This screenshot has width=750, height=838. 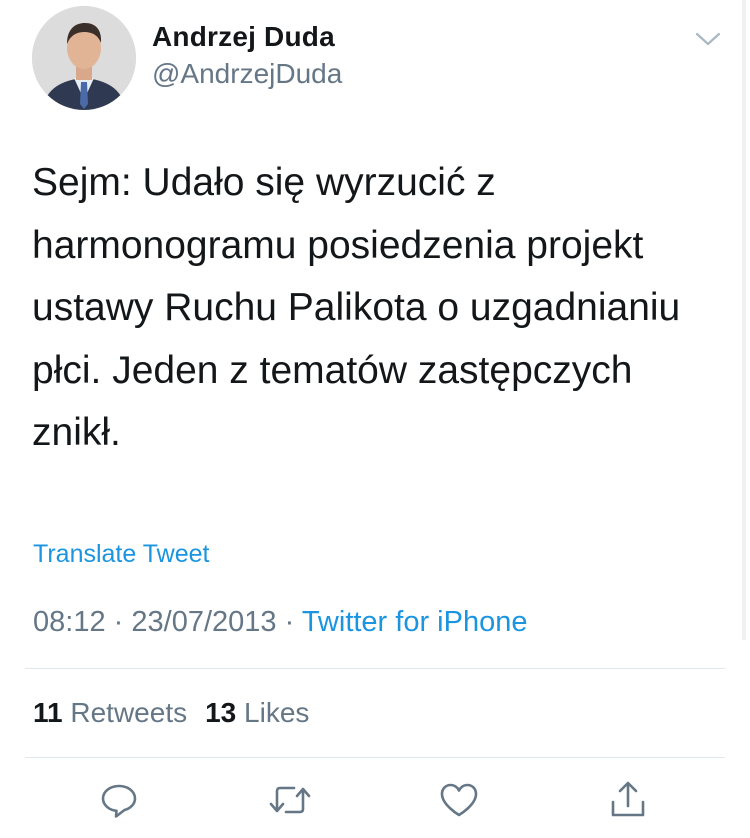 I want to click on user-handle: @AndrzejDuda, so click(x=247, y=74).